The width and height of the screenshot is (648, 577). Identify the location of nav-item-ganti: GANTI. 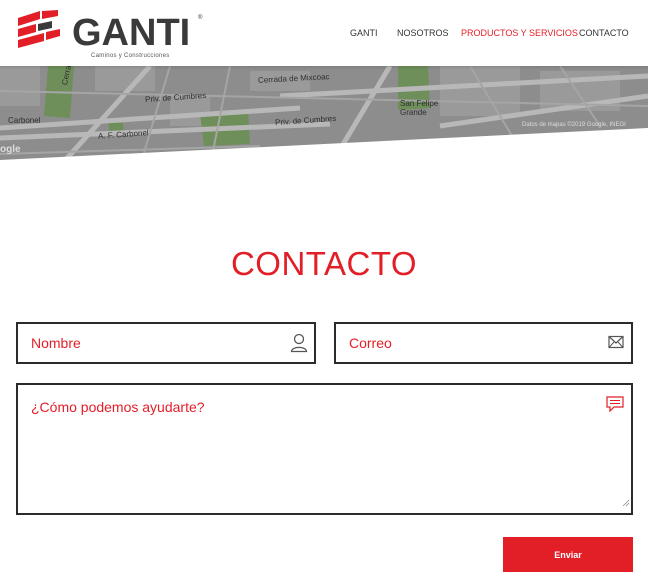
(364, 33).